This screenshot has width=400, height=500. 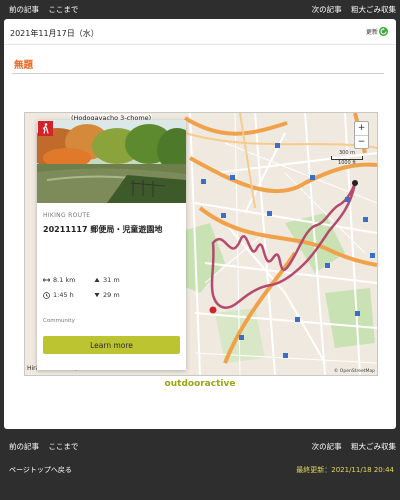 What do you see at coordinates (24, 9) in the screenshot?
I see `prev-post-link: 前の記事` at bounding box center [24, 9].